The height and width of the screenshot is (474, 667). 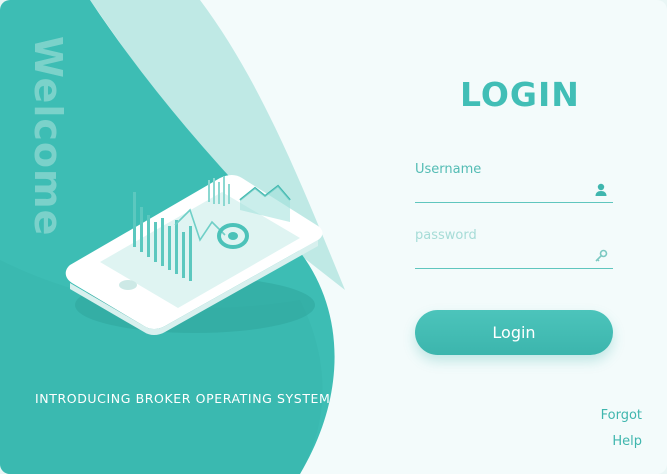 I want to click on help-link: Help, so click(x=627, y=441).